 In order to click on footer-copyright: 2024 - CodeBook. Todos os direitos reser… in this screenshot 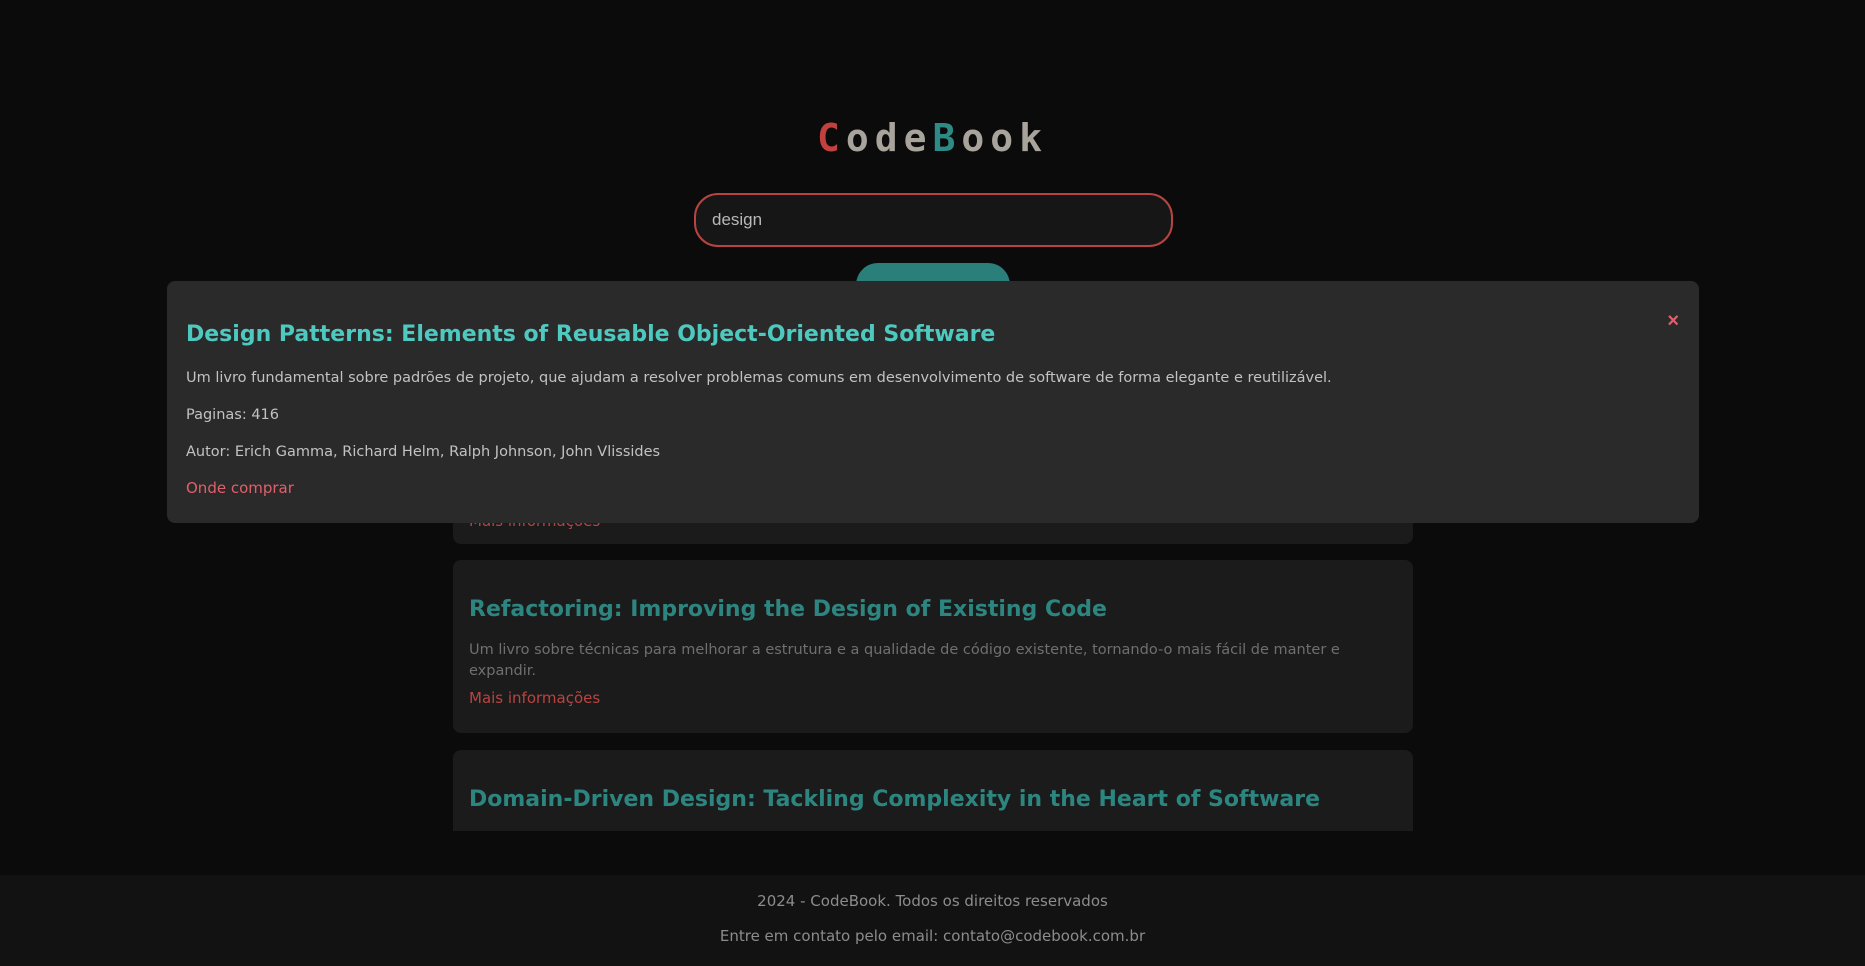, I will do `click(932, 901)`.